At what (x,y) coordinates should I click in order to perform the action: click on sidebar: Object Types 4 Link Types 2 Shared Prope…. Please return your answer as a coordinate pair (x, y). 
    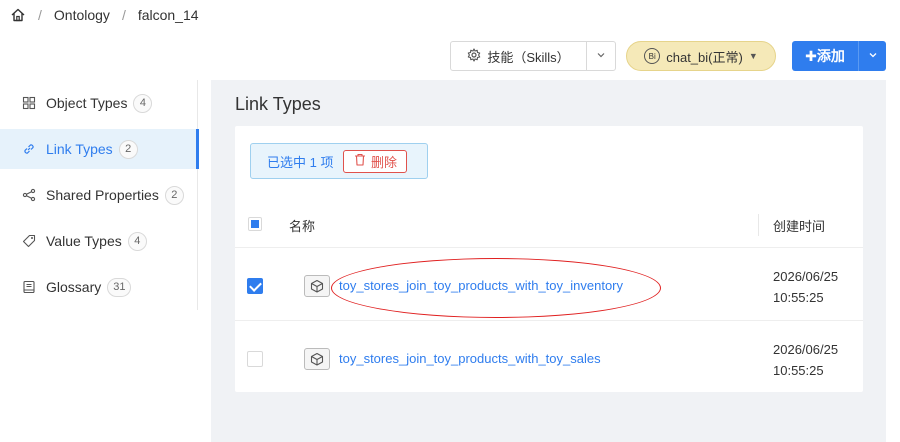
    Looking at the image, I should click on (99, 195).